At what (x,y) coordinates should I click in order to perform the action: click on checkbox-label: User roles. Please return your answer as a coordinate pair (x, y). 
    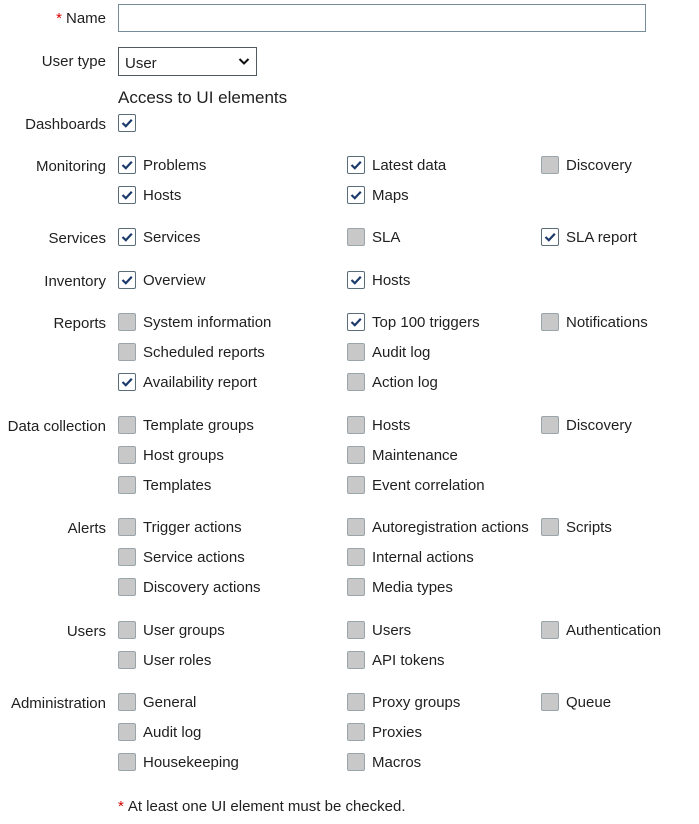
    Looking at the image, I should click on (177, 660).